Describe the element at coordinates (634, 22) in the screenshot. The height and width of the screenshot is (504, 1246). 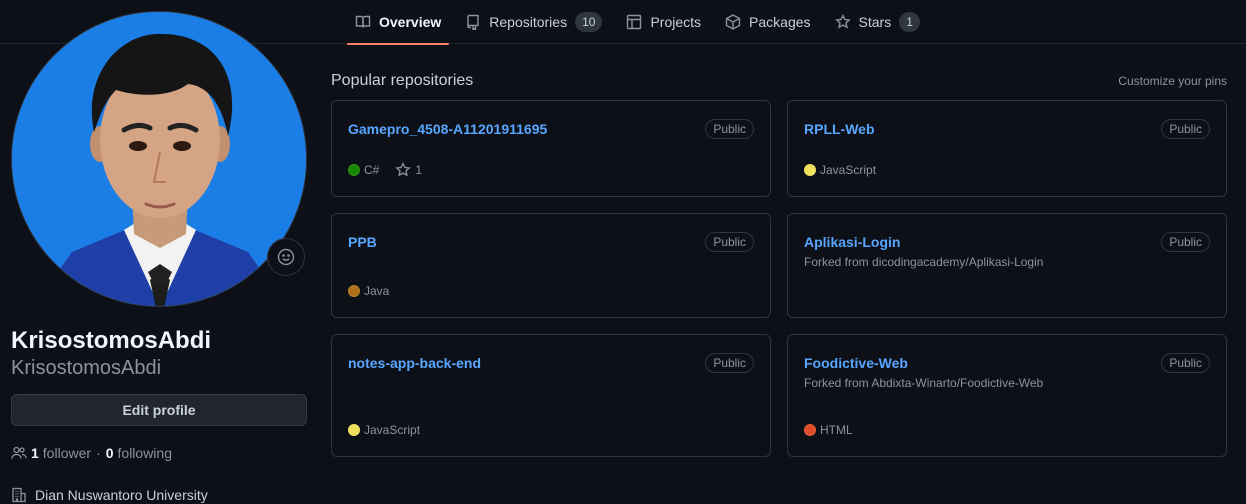
I see `table-icon` at that location.